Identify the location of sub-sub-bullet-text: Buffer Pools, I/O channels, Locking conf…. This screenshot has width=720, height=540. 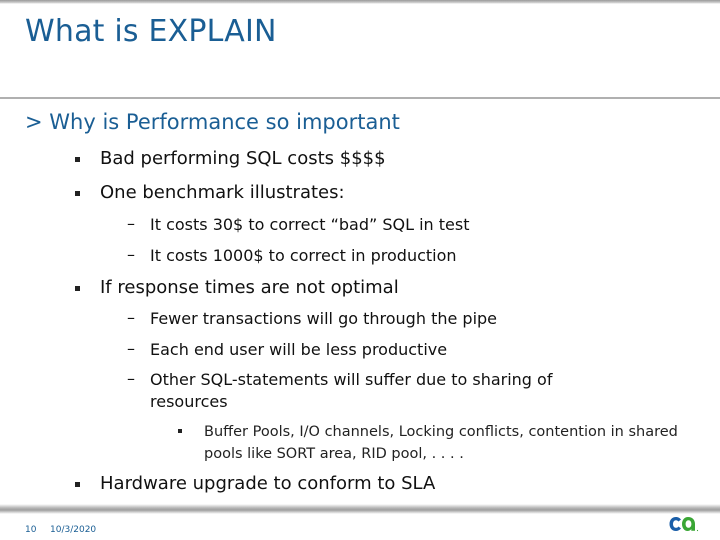
(441, 443).